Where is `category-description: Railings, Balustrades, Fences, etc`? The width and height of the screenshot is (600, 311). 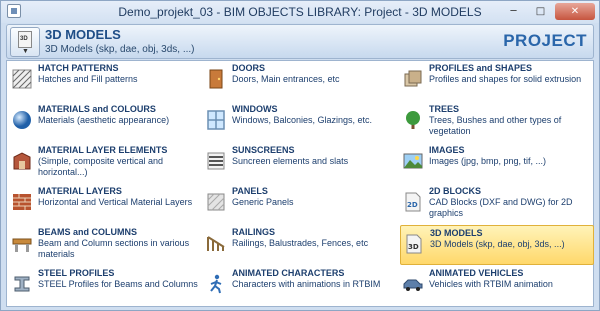 category-description: Railings, Balustrades, Fences, etc is located at coordinates (300, 243).